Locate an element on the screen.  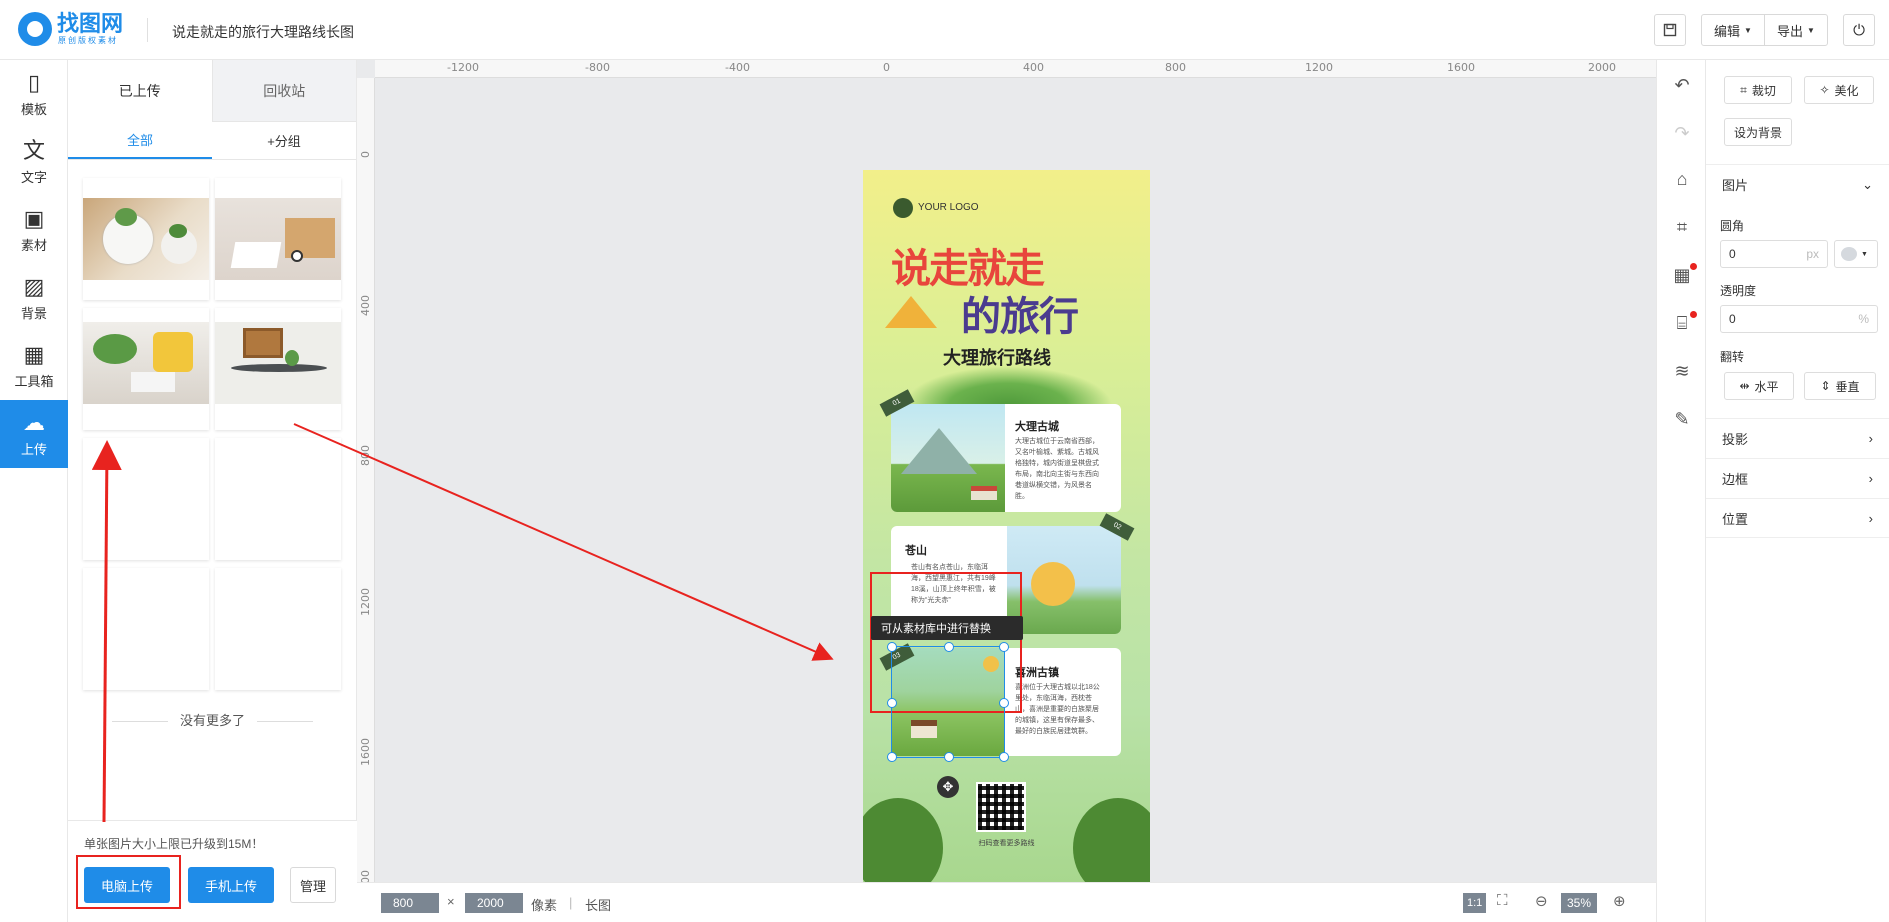
nav-background: ▨ 背景 is located at coordinates (34, 298).